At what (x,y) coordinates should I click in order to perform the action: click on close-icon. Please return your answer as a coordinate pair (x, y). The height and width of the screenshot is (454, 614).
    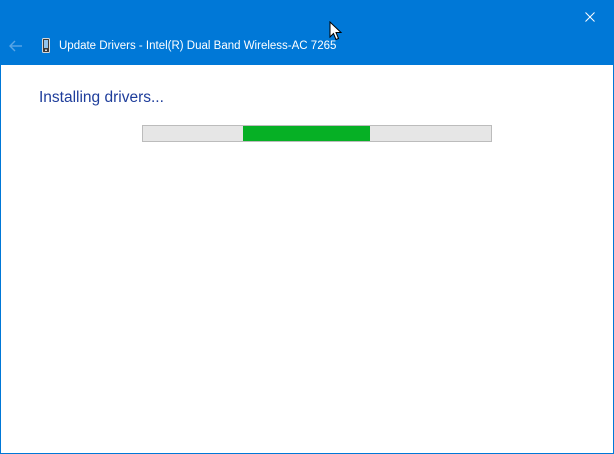
    Looking at the image, I should click on (590, 17).